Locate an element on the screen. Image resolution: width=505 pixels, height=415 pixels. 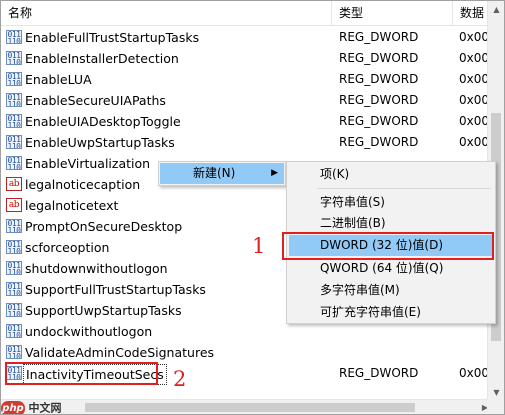
submenu-item-label: 二进制值(B) is located at coordinates (353, 223).